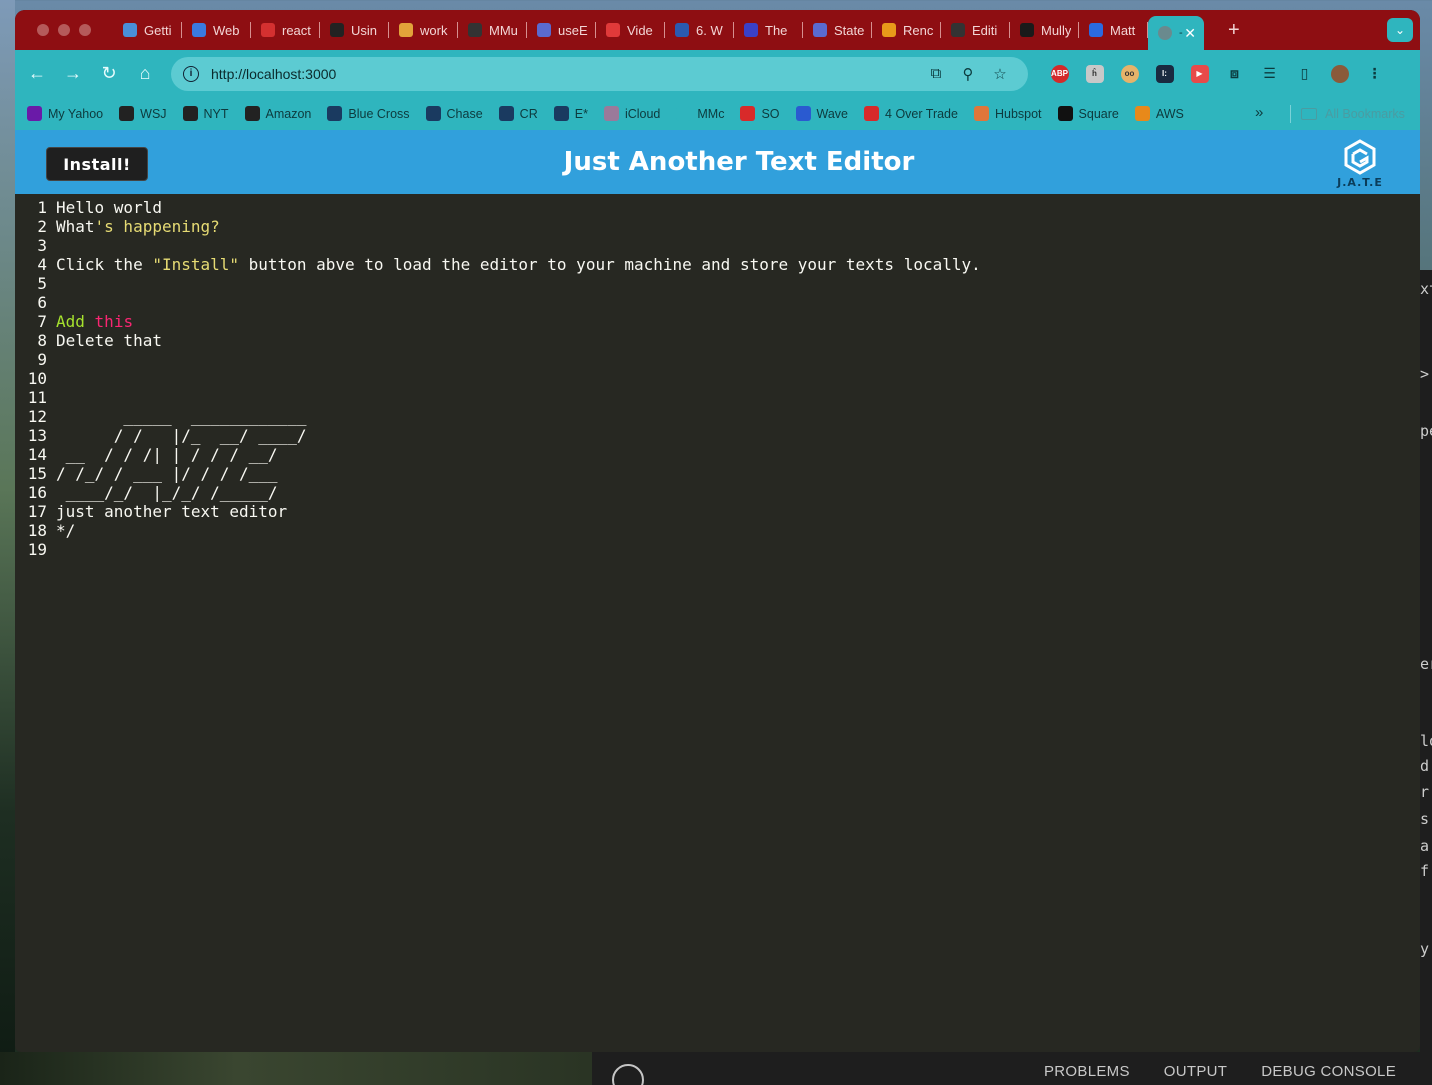  I want to click on bookmark-item: WSJ, so click(143, 113).